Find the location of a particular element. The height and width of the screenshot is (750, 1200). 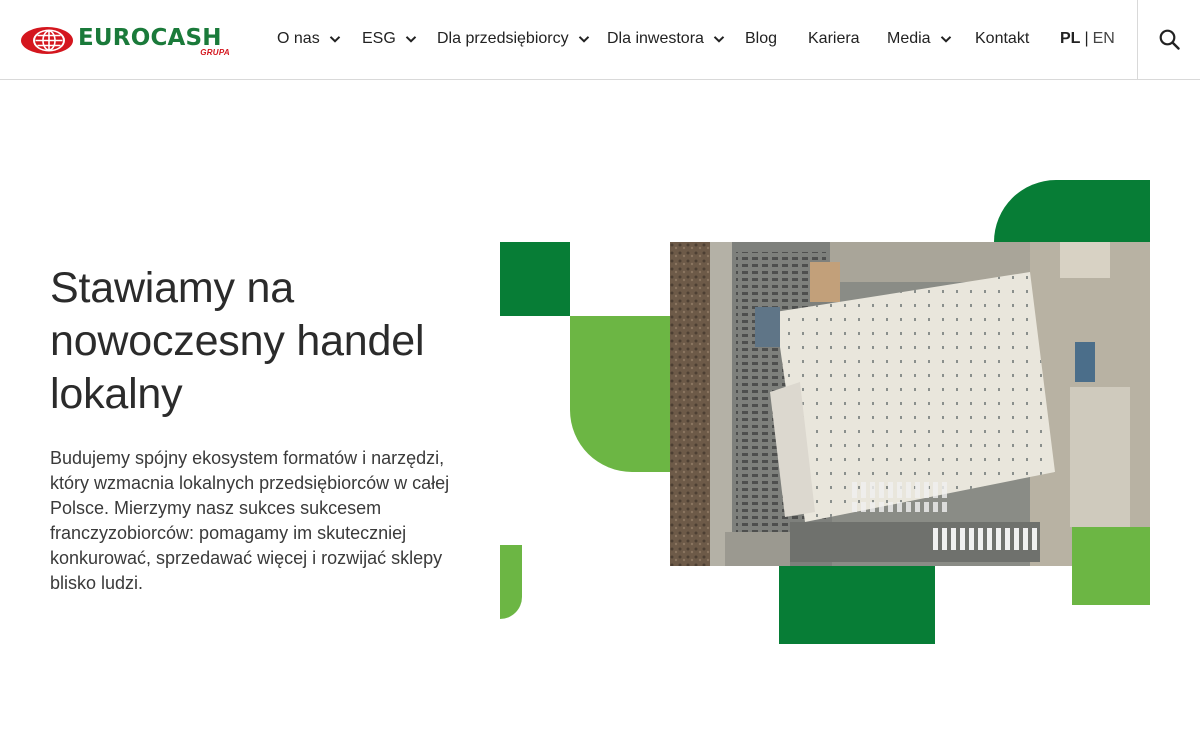

nav-label: Blog is located at coordinates (761, 38).